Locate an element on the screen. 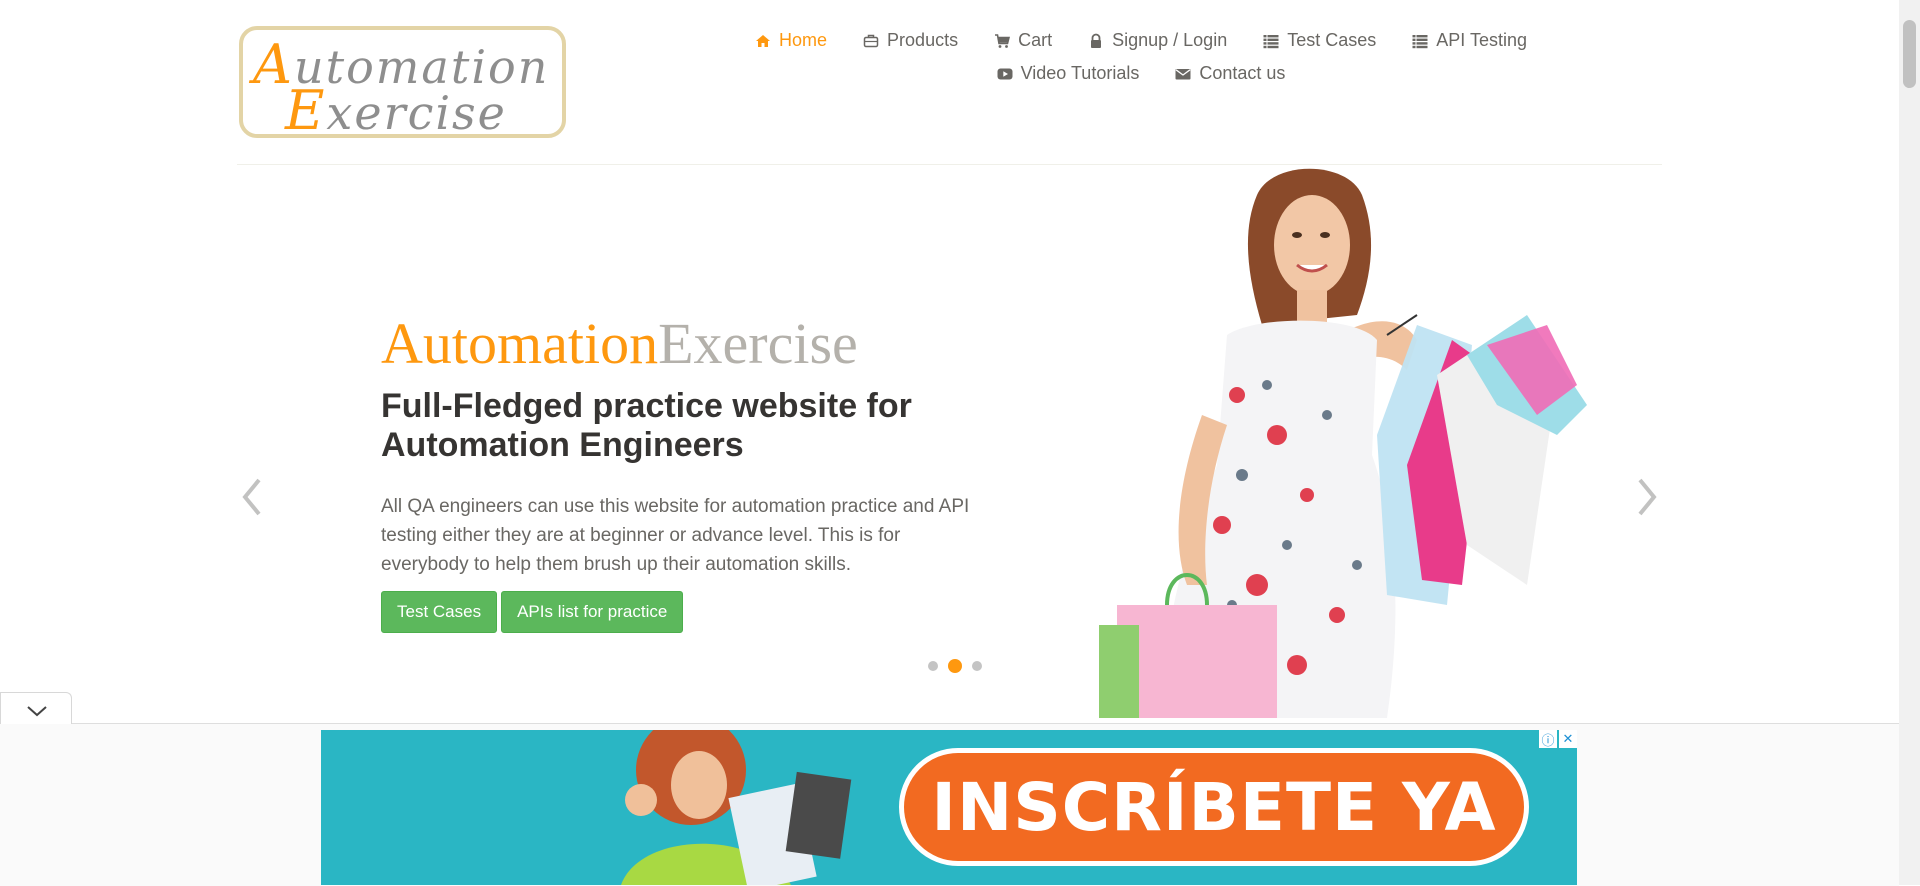 This screenshot has height=886, width=1920. nav-contact-us: Contact us is located at coordinates (1230, 73).